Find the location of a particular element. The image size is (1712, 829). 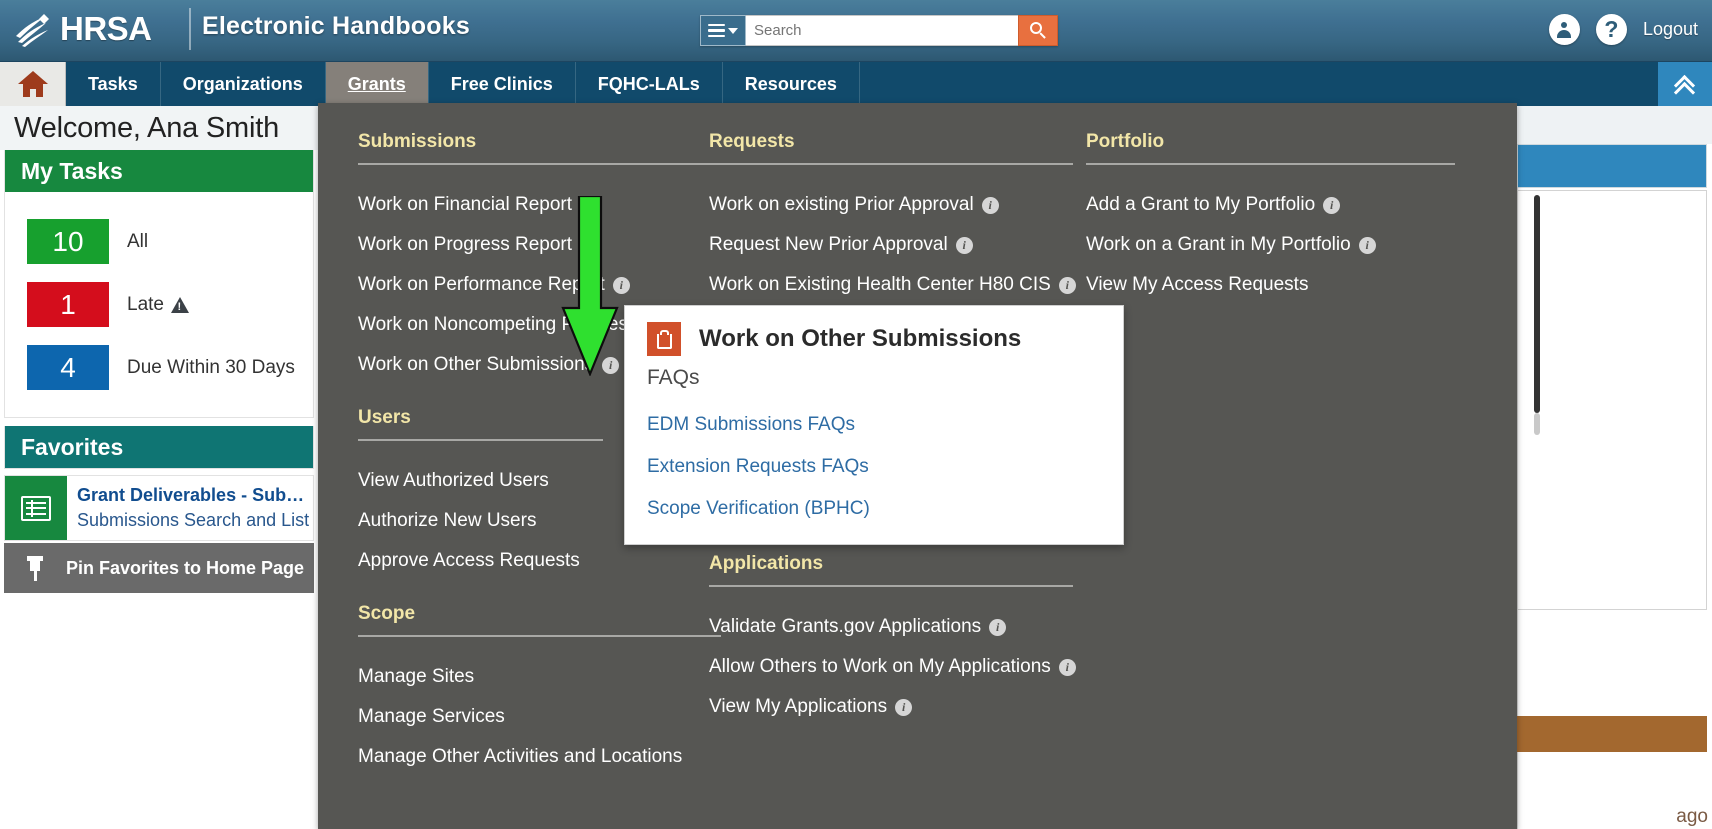

right-hidden-column: ago ago is located at coordinates (1614, 467).